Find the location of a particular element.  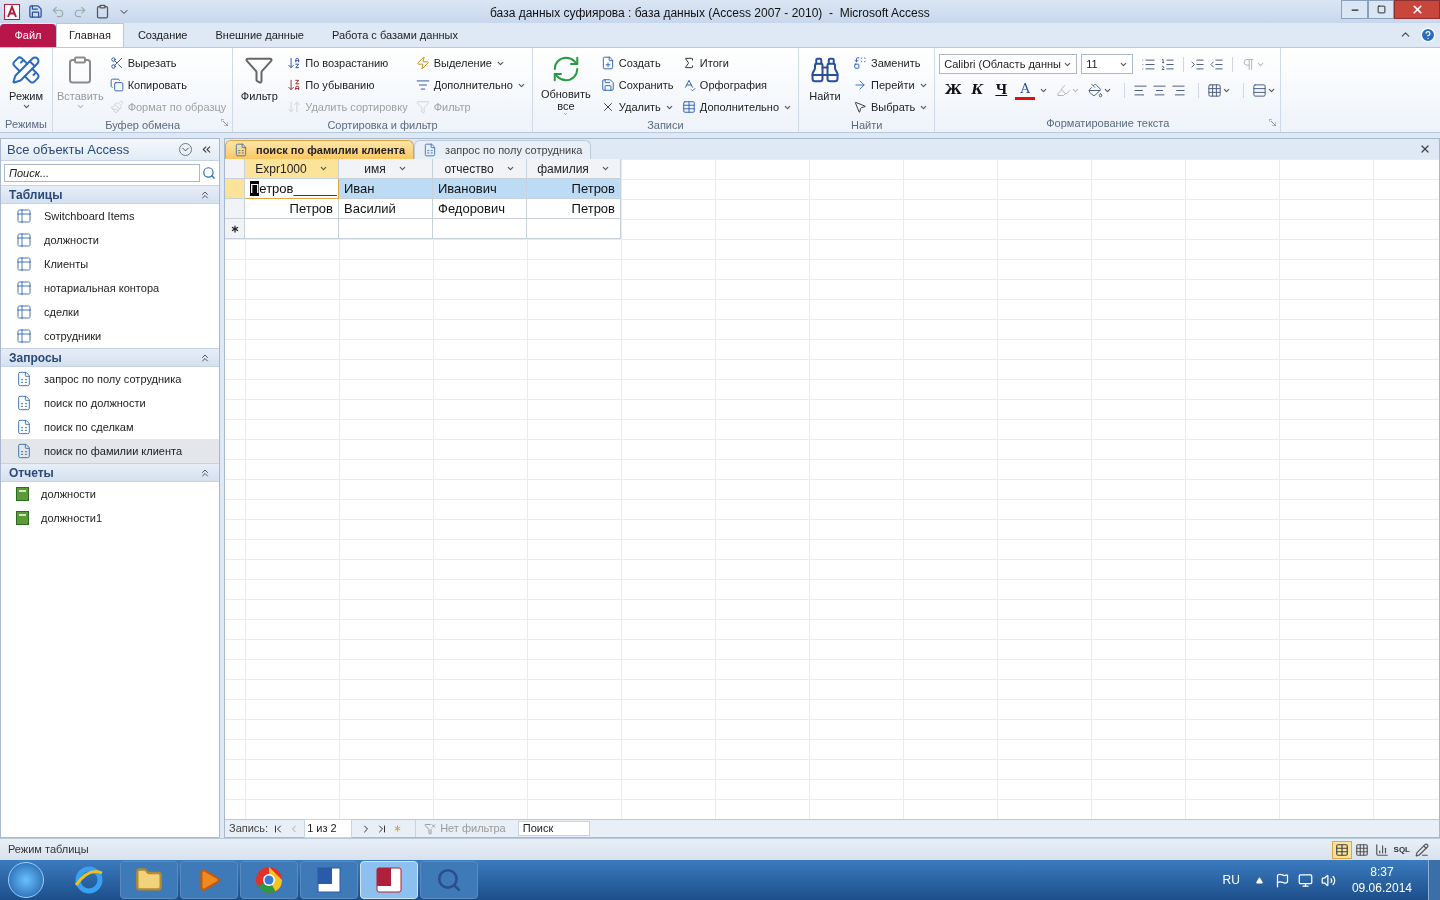

ribbon-tab: Создание is located at coordinates (162, 35).